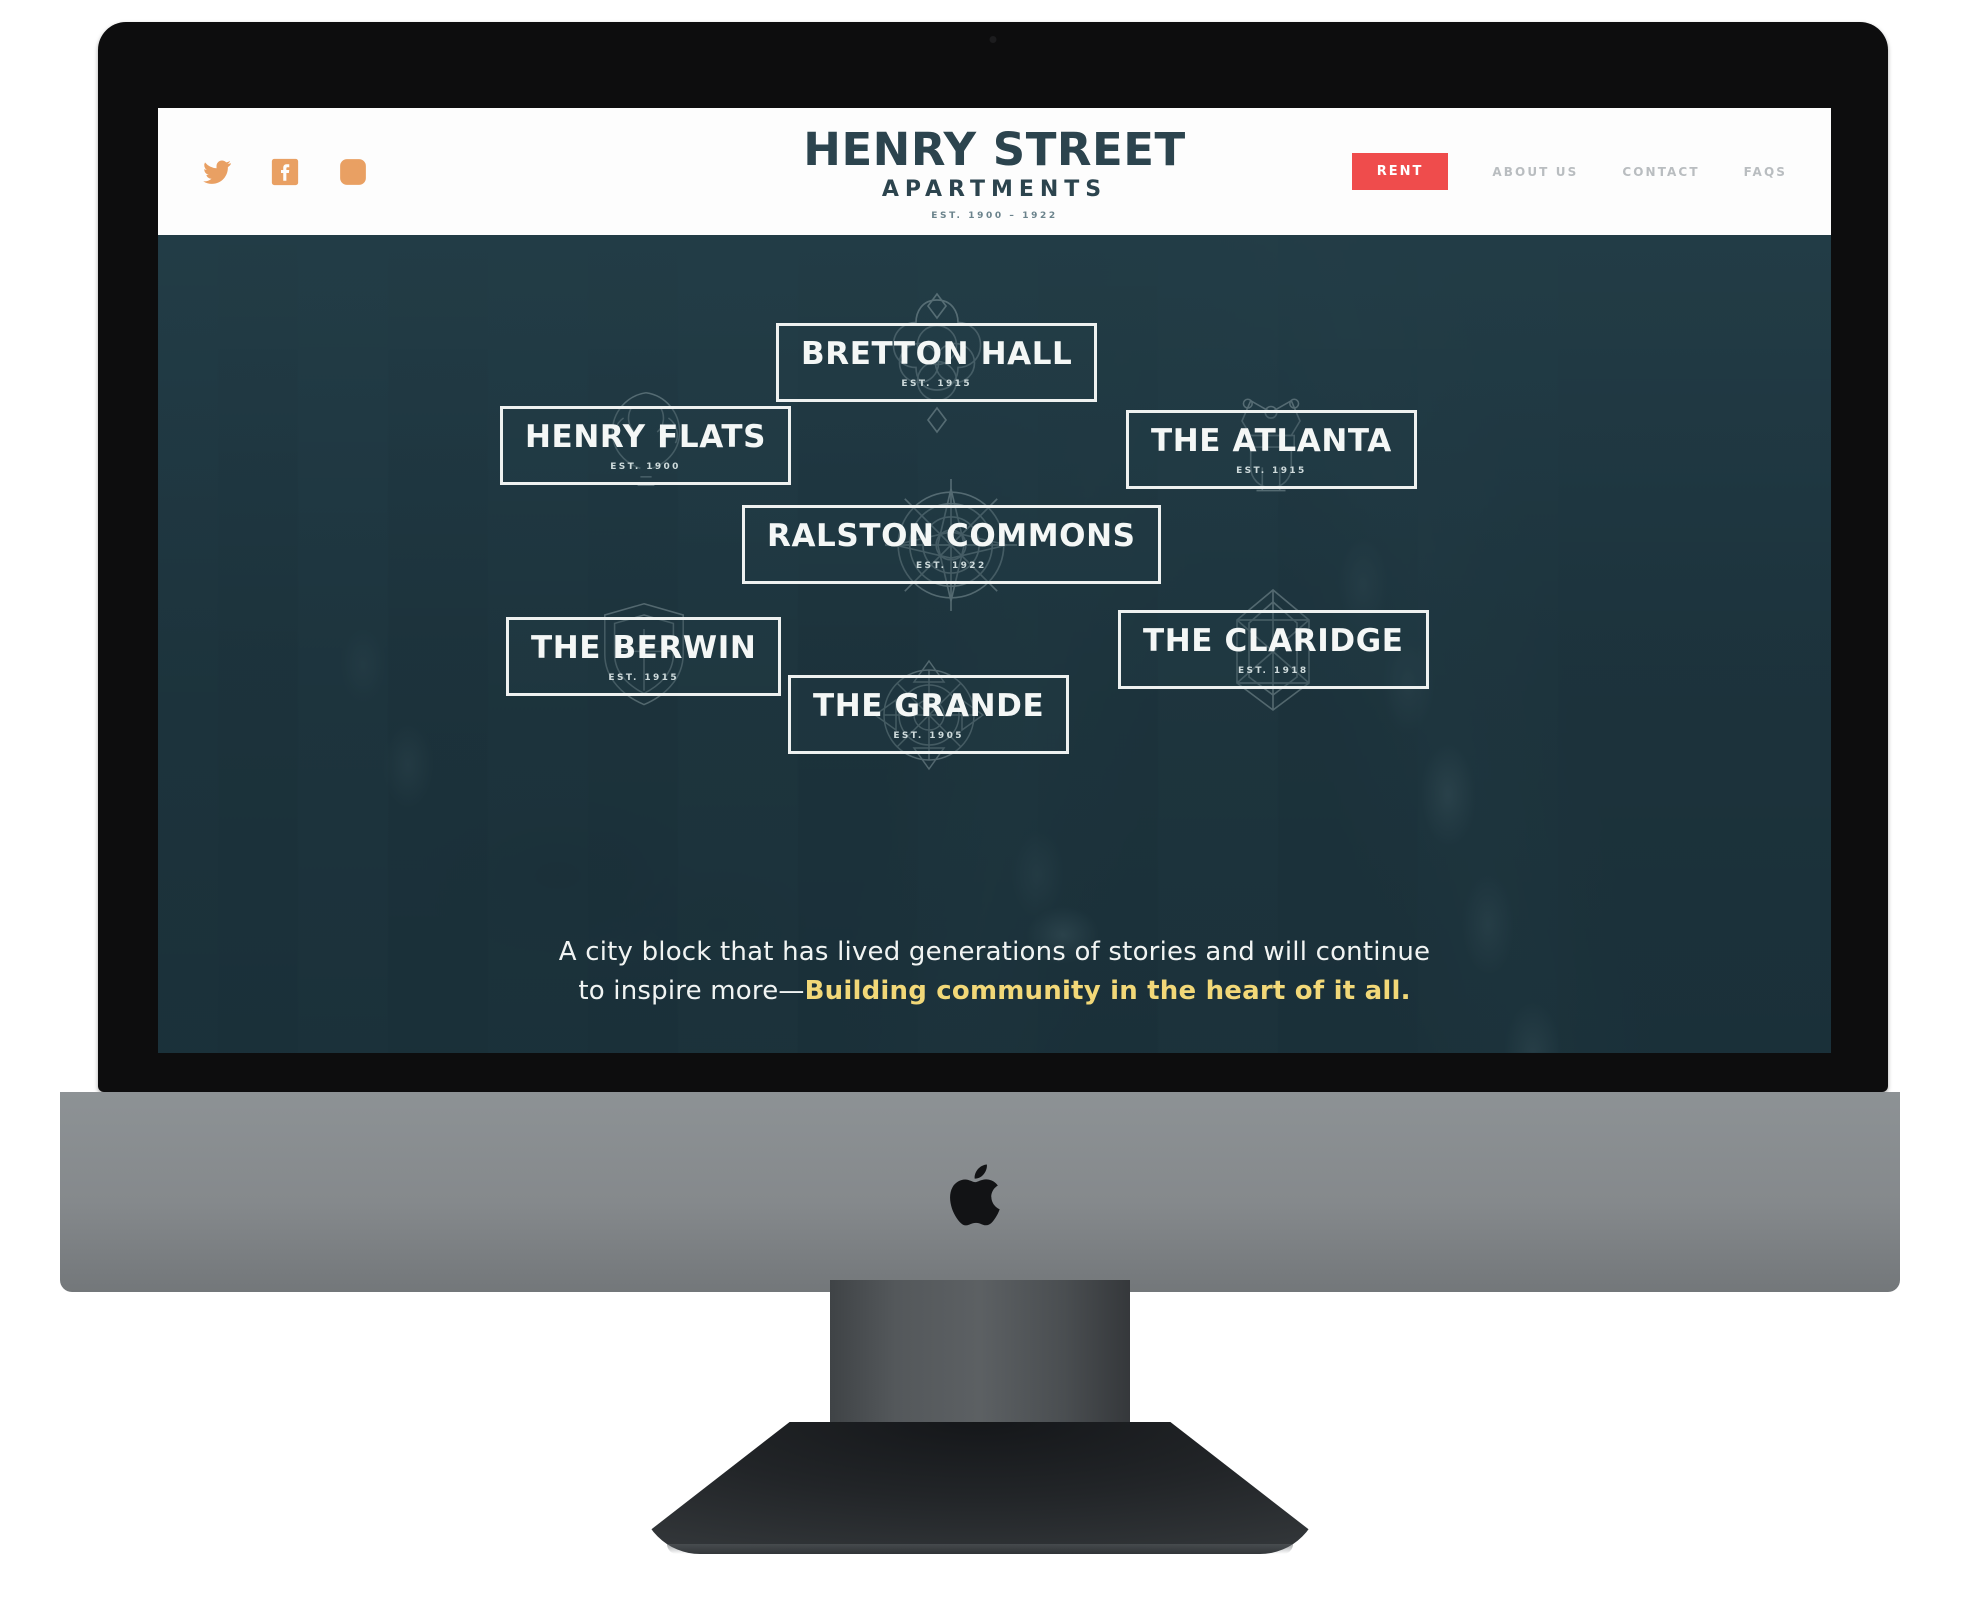 The height and width of the screenshot is (1601, 1961). I want to click on building-name: HENRY FLATS, so click(646, 437).